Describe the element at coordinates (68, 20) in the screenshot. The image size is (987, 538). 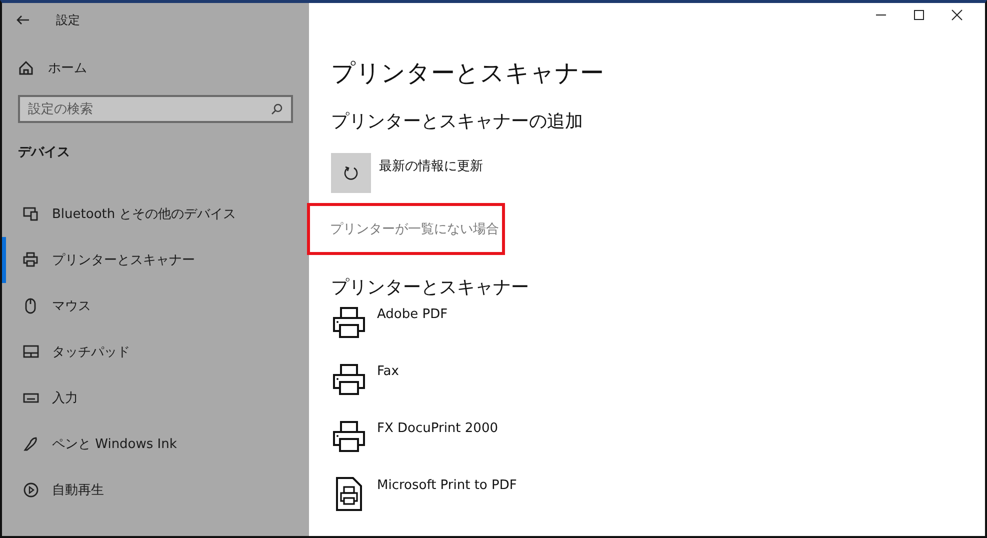
I see `window-title: 設定` at that location.